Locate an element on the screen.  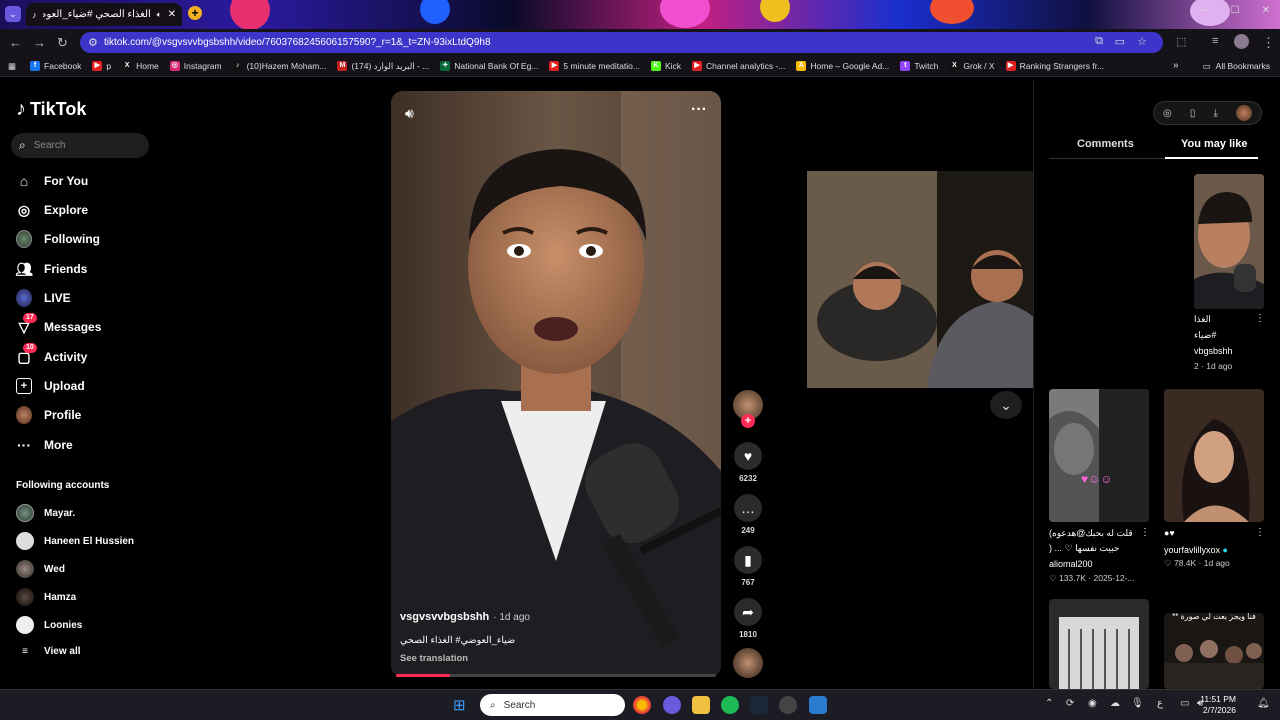
new-tab-button: + is located at coordinates (195, 13).